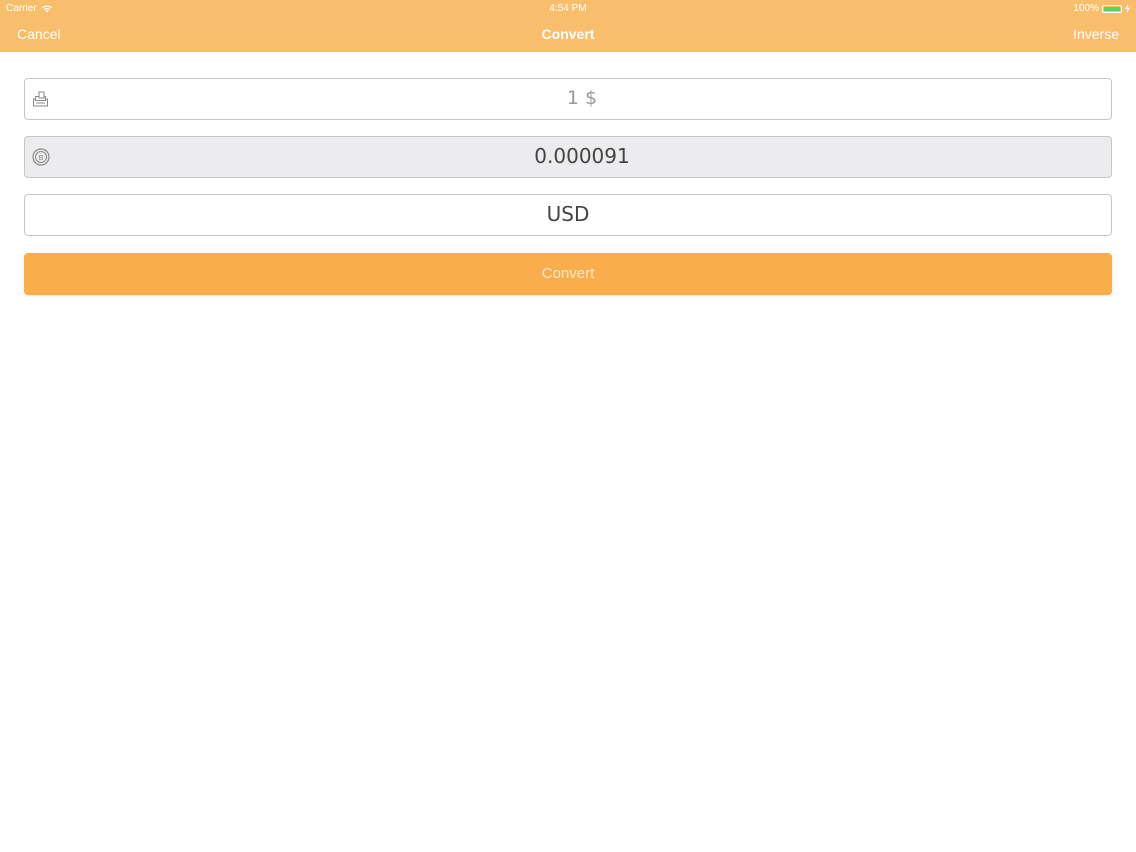 The height and width of the screenshot is (852, 1136). I want to click on page-title: Convert, so click(568, 34).